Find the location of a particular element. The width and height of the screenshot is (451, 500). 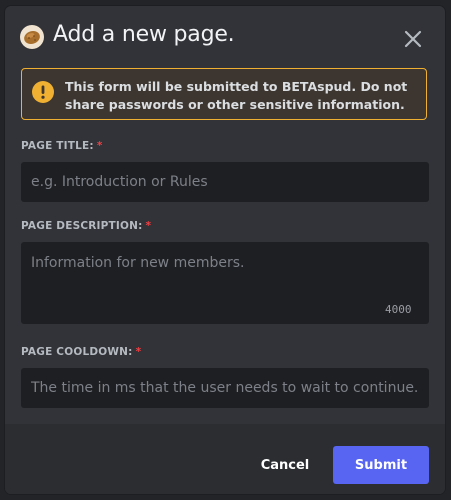

page-title-input is located at coordinates (225, 182).